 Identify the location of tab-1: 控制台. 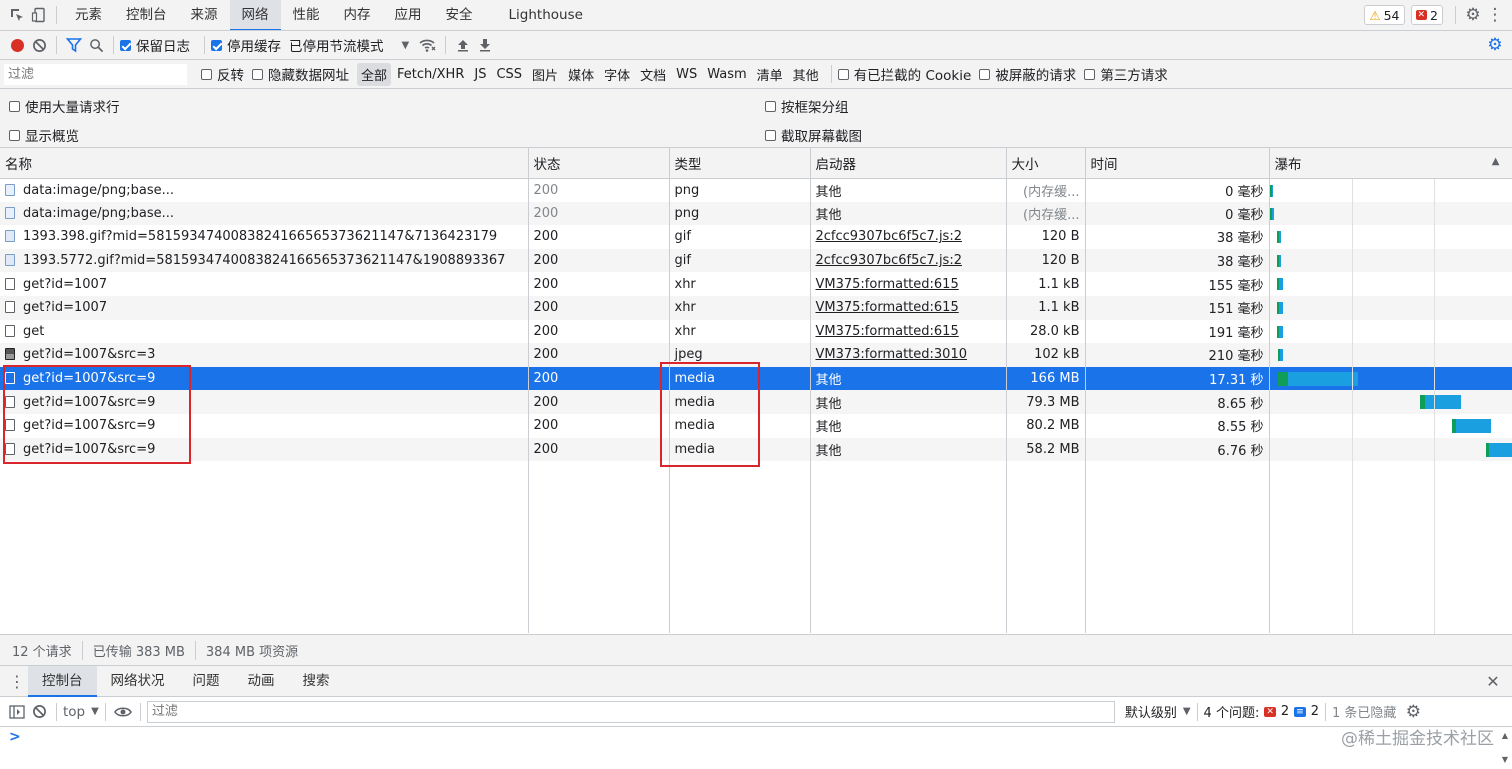
(146, 15).